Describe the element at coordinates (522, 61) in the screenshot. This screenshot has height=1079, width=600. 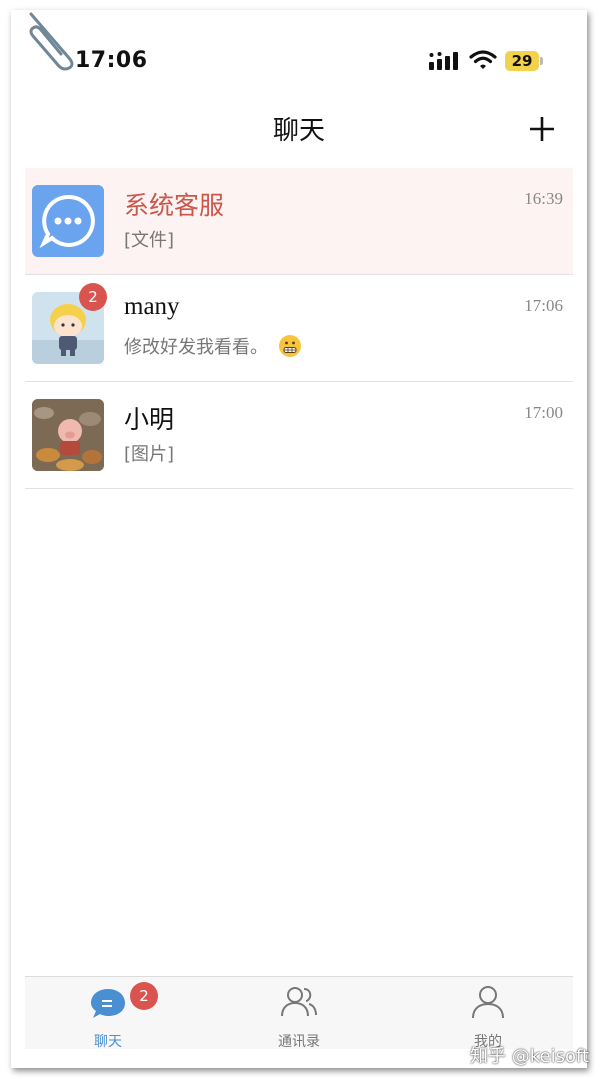
I see `battery-indicator: 29` at that location.